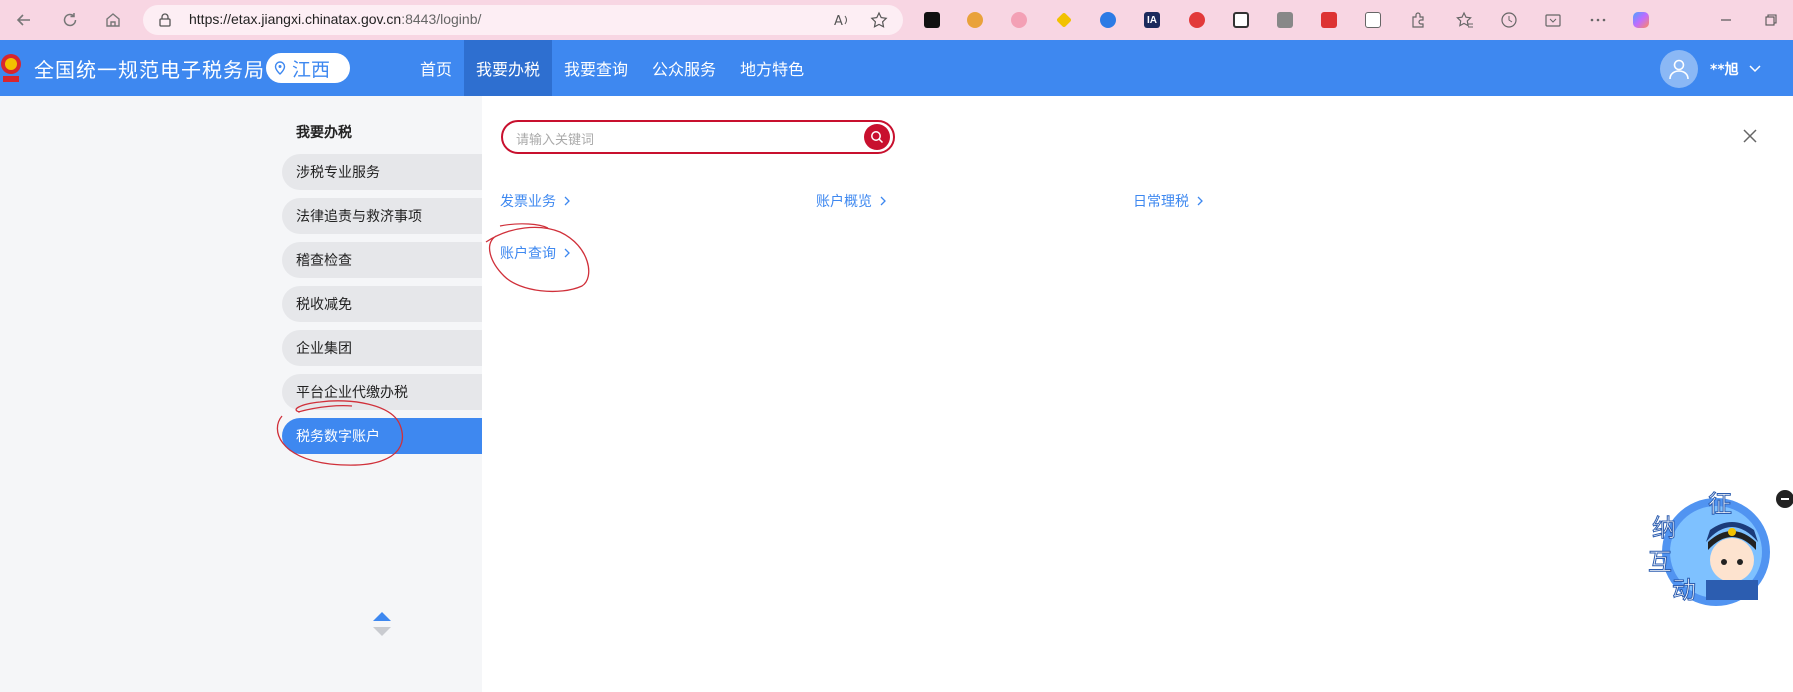 The image size is (1793, 692). Describe the element at coordinates (1755, 69) in the screenshot. I see `chevron-down-icon` at that location.